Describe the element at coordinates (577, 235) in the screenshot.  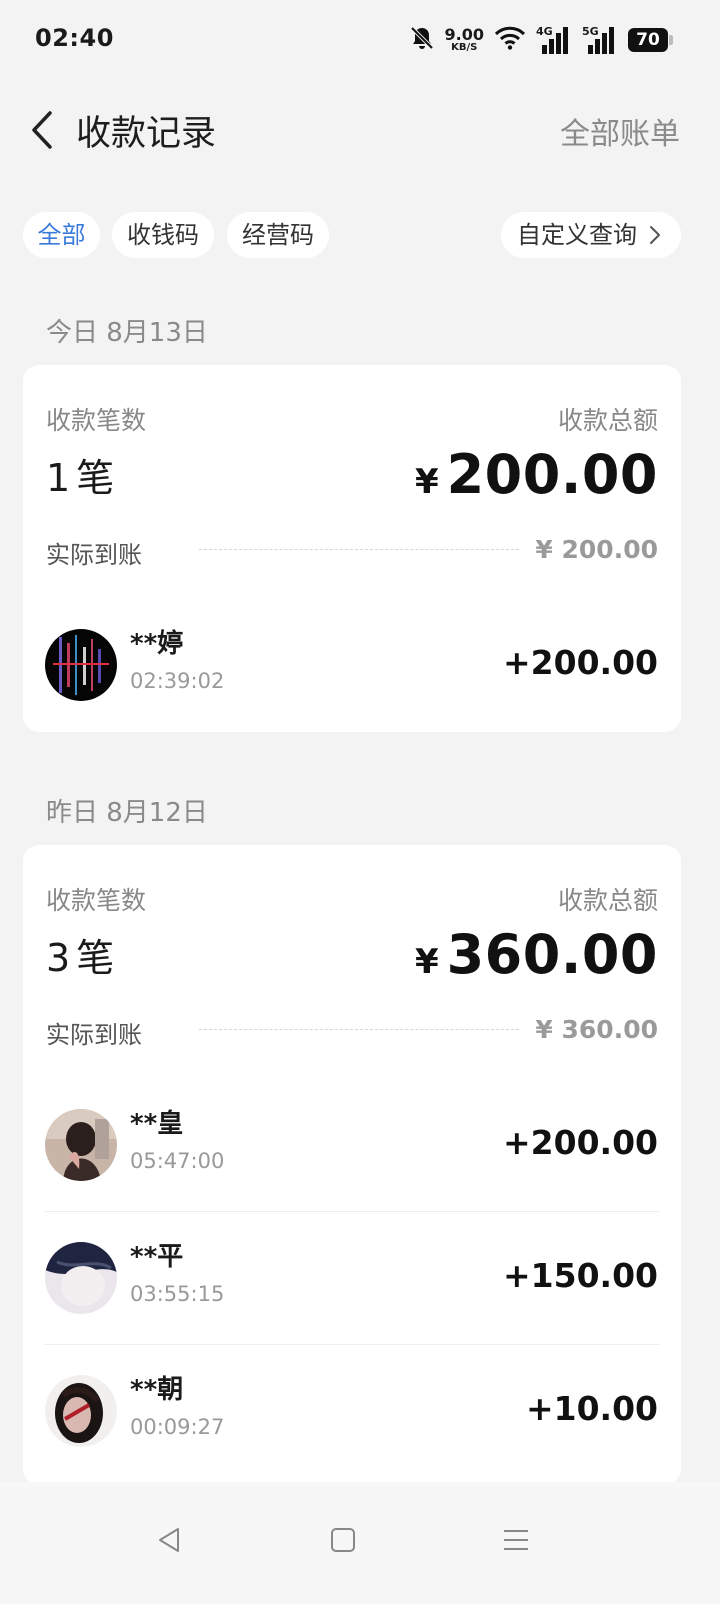
I see `custom-query-label: 自定义查询` at that location.